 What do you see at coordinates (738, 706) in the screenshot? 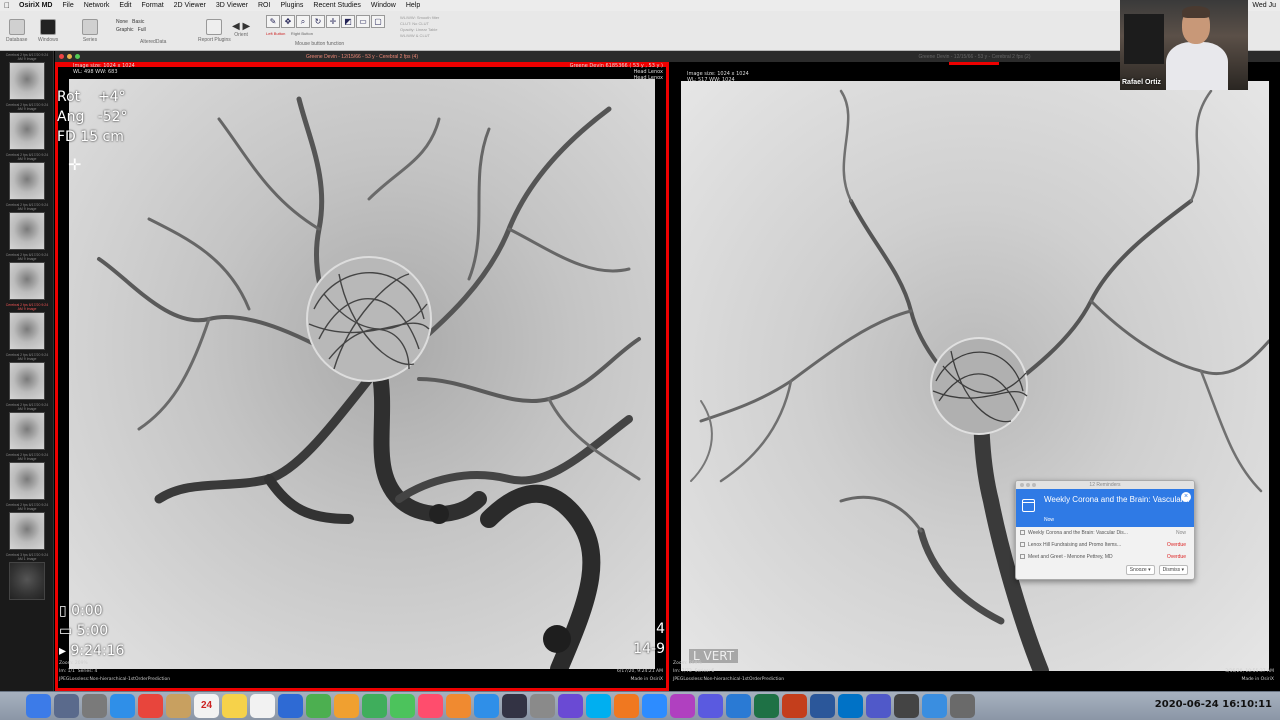
I see `onedrive-icon` at bounding box center [738, 706].